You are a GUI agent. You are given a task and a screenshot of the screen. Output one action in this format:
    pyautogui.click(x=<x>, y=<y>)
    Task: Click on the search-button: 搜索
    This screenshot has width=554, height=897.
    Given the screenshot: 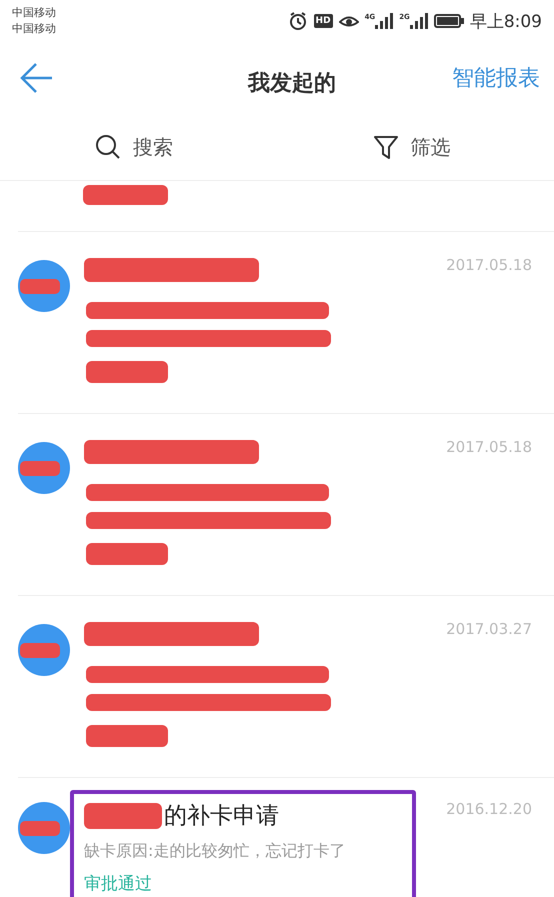 What is the action you would take?
    pyautogui.click(x=138, y=147)
    